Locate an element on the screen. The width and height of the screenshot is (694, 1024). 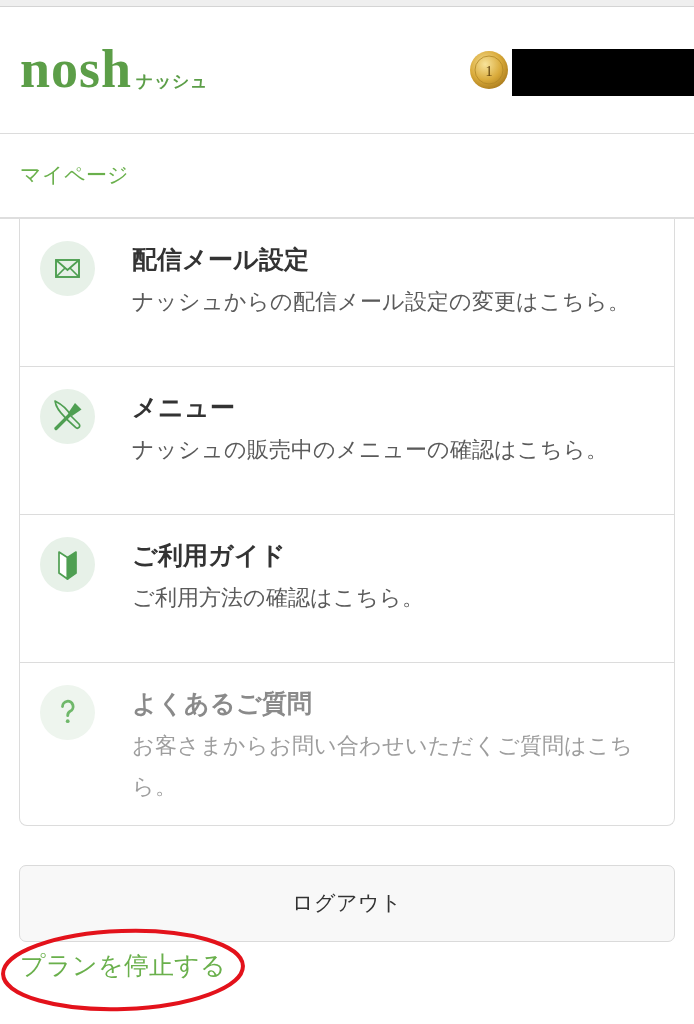
menu-item-title: よくあるご質問 is located at coordinates (222, 704).